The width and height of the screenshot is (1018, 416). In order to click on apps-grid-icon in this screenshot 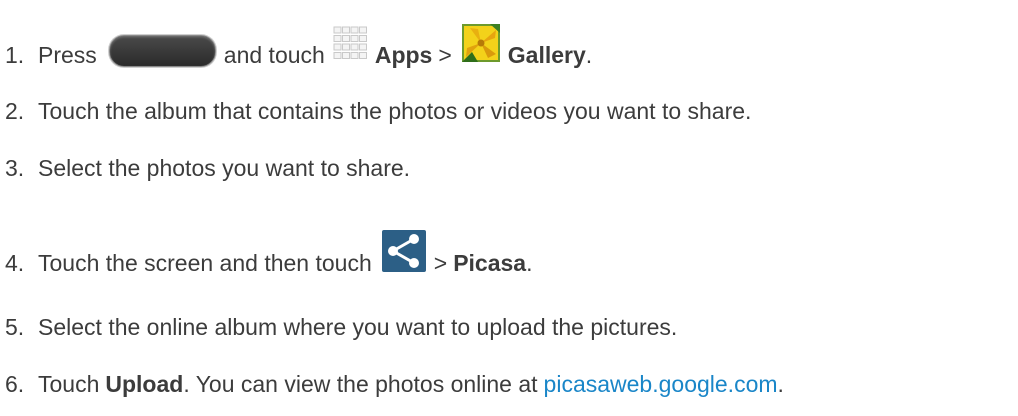, I will do `click(350, 45)`.